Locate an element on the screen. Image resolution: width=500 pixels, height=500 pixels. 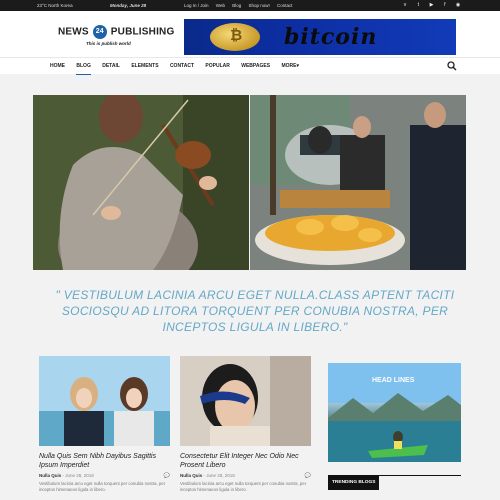
nav-item-elements: ELEMENTS is located at coordinates (144, 66).